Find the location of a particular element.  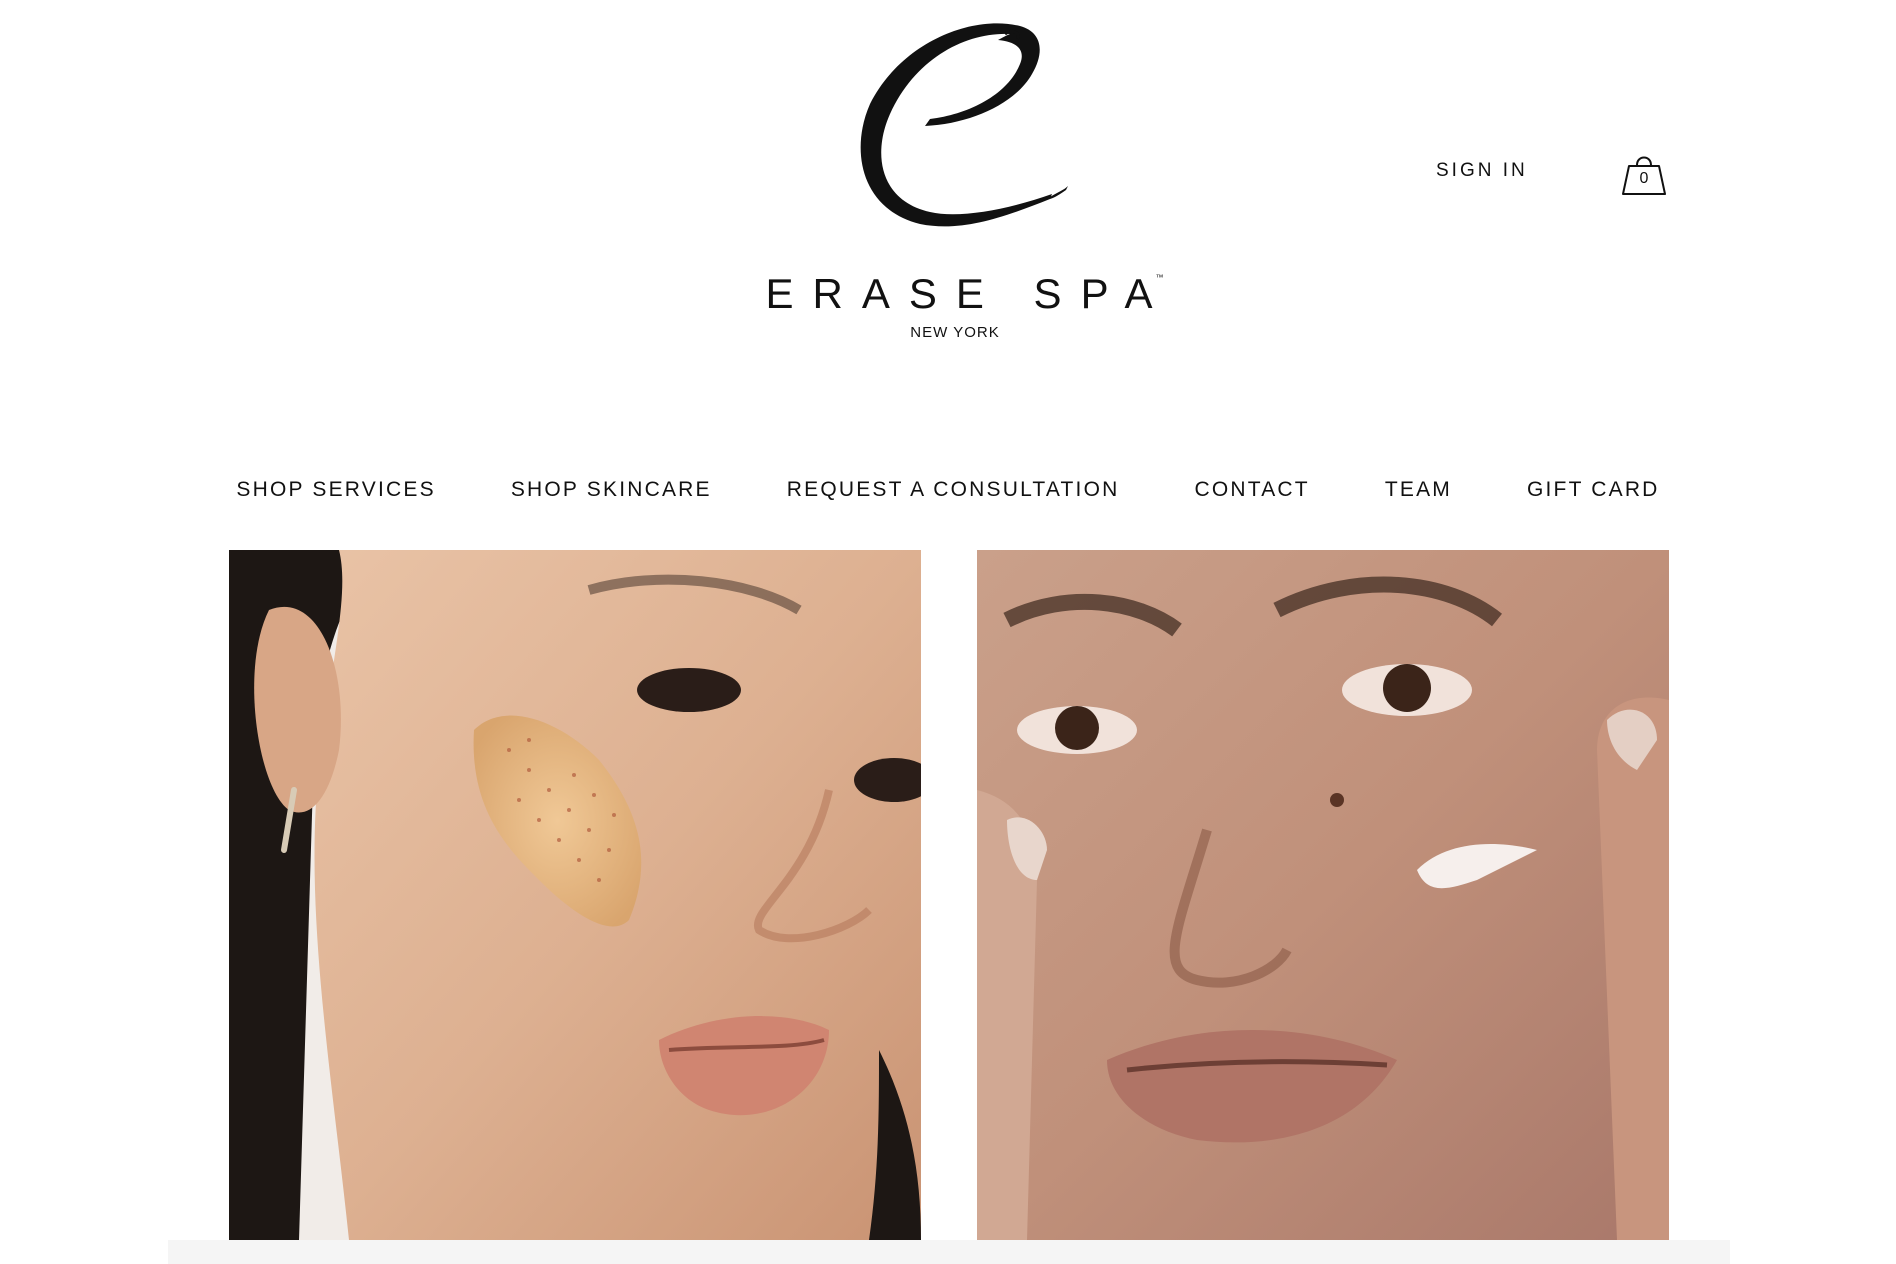

script-e-logo-icon is located at coordinates (964, 125).